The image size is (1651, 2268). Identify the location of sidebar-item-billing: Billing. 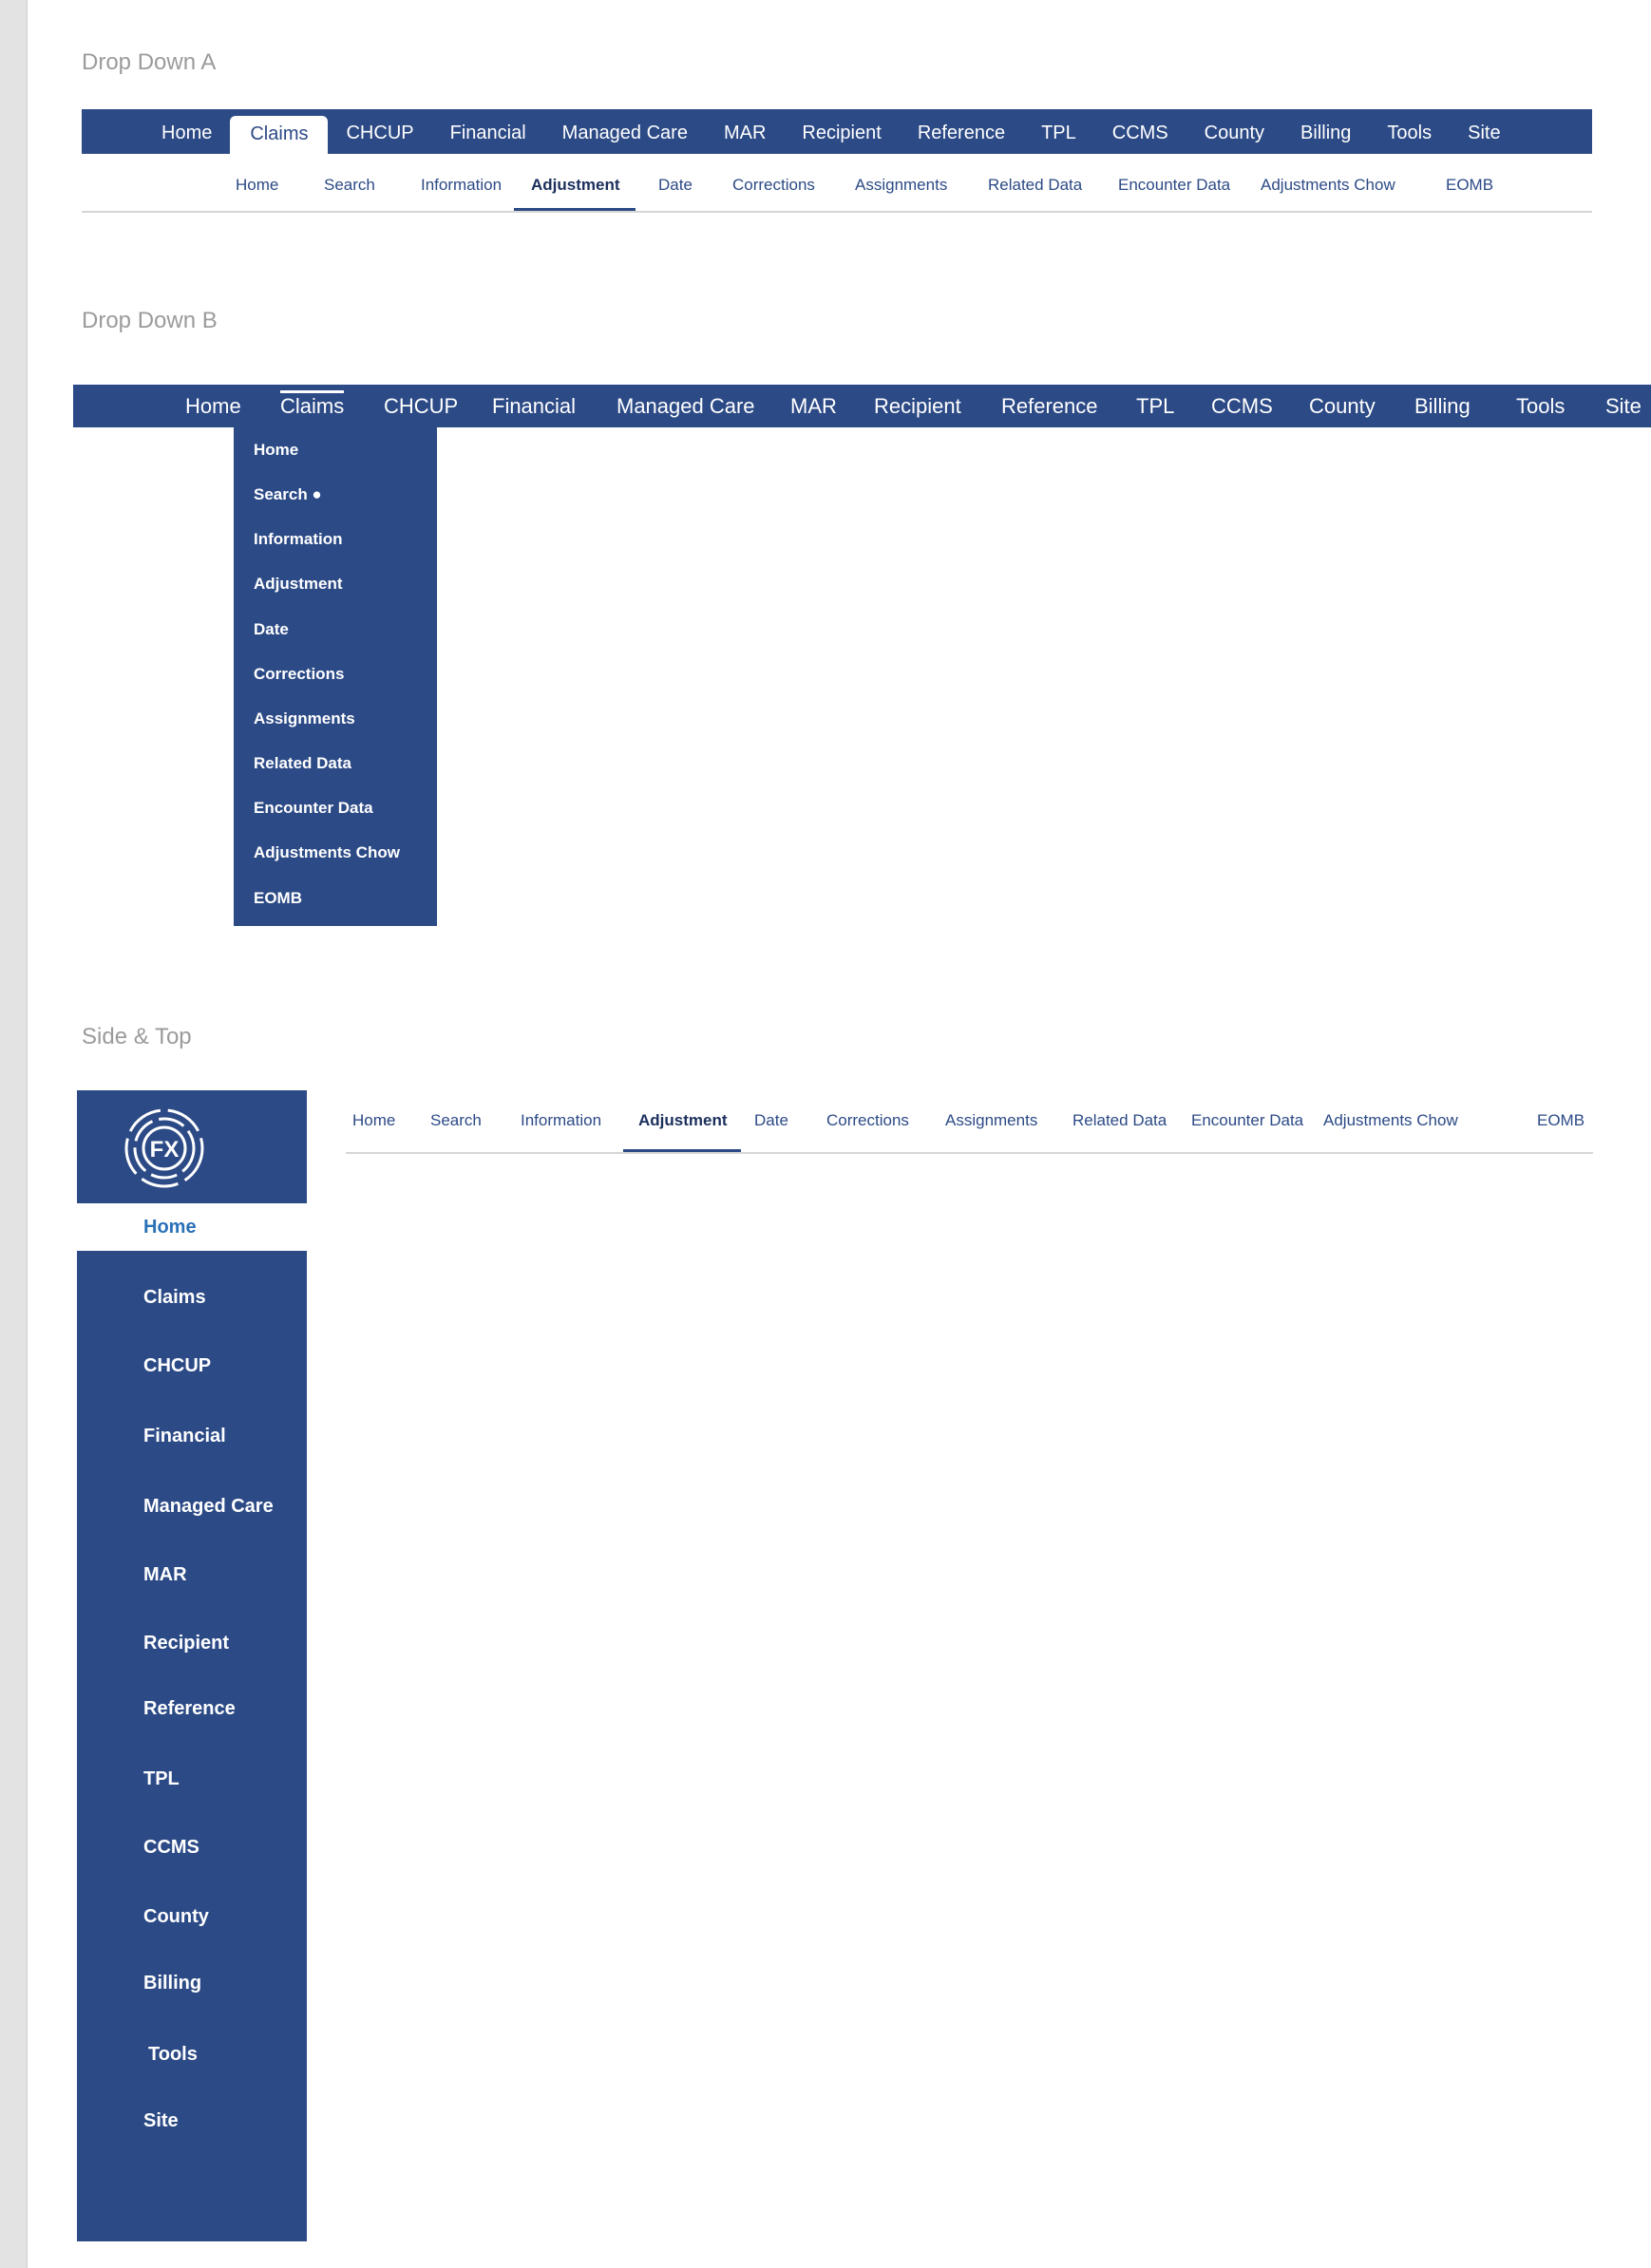
(172, 1984).